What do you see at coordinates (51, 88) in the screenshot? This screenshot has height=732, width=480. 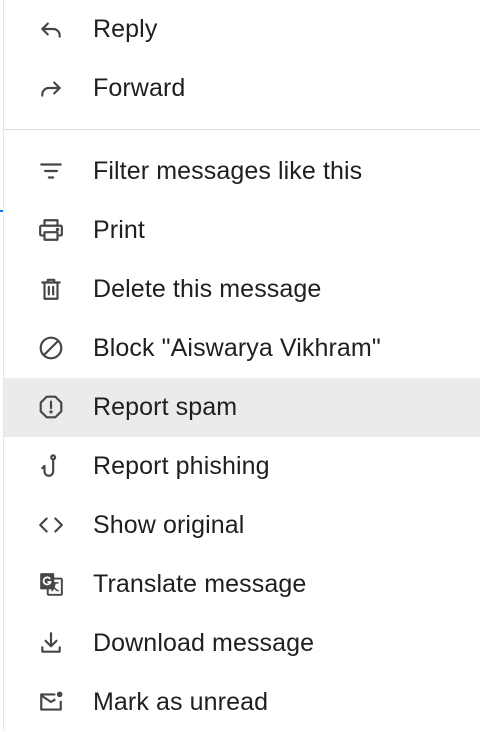 I see `forward-icon` at bounding box center [51, 88].